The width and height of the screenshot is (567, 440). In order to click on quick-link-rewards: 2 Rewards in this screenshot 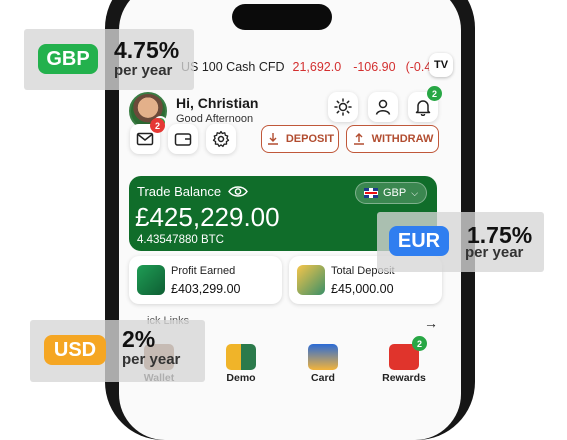, I will do `click(404, 360)`.